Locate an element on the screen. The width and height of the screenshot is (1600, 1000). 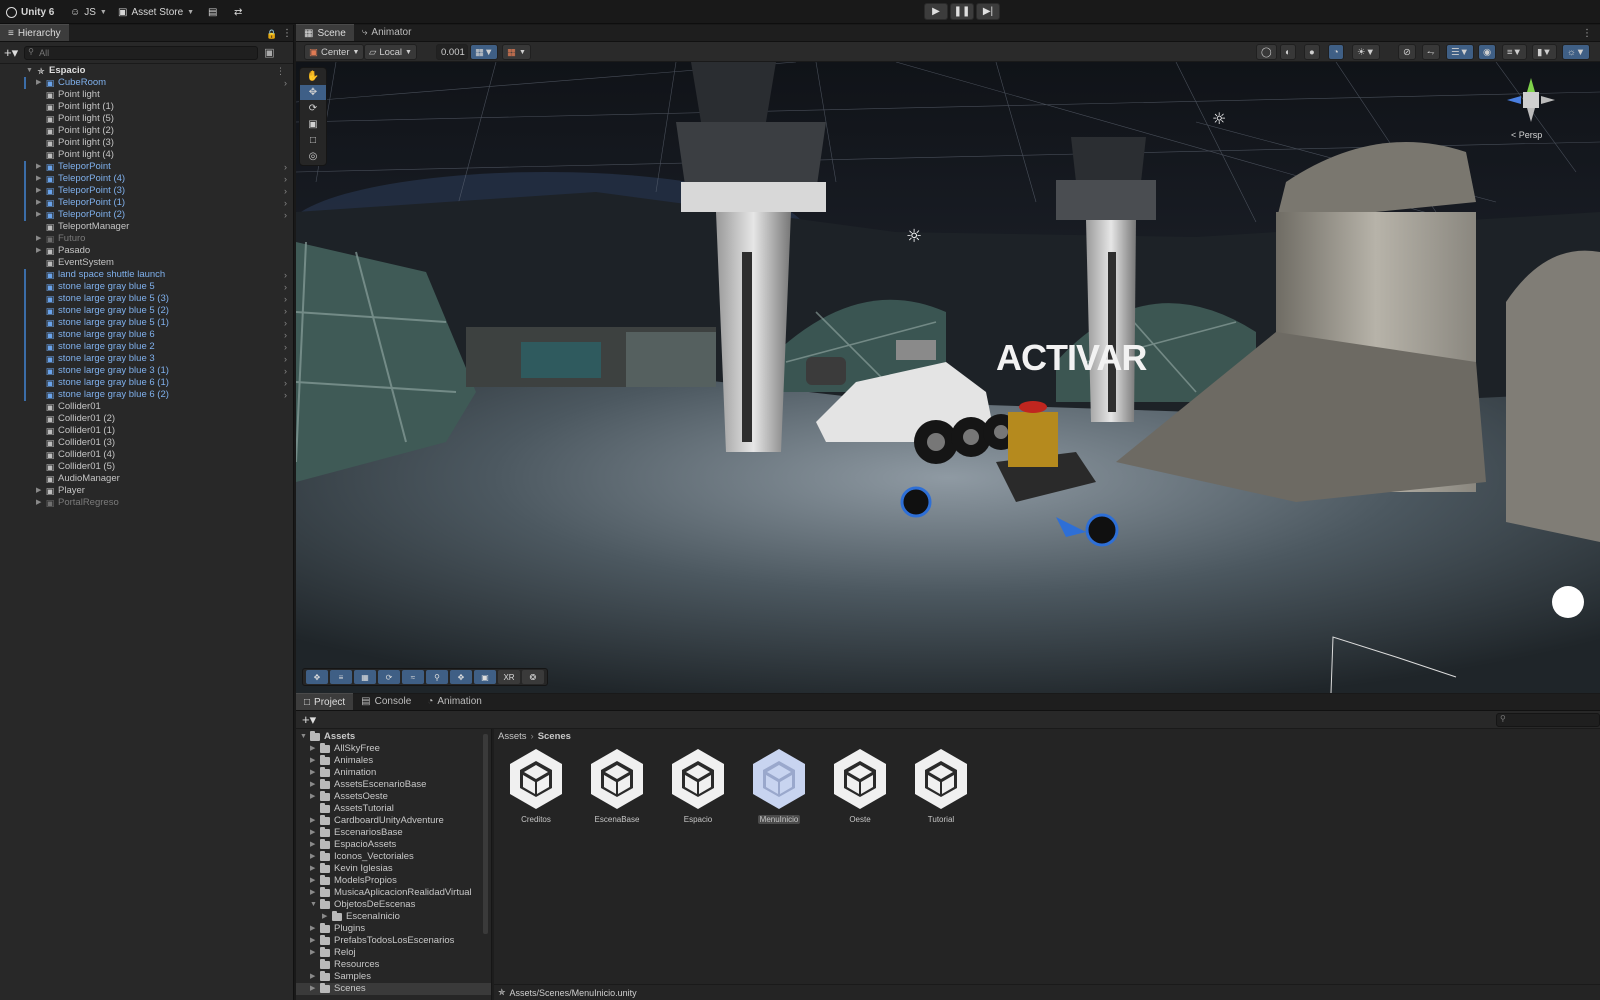
asset-store-dropdown: ▣ Asset Store ▼ is located at coordinates (156, 12).